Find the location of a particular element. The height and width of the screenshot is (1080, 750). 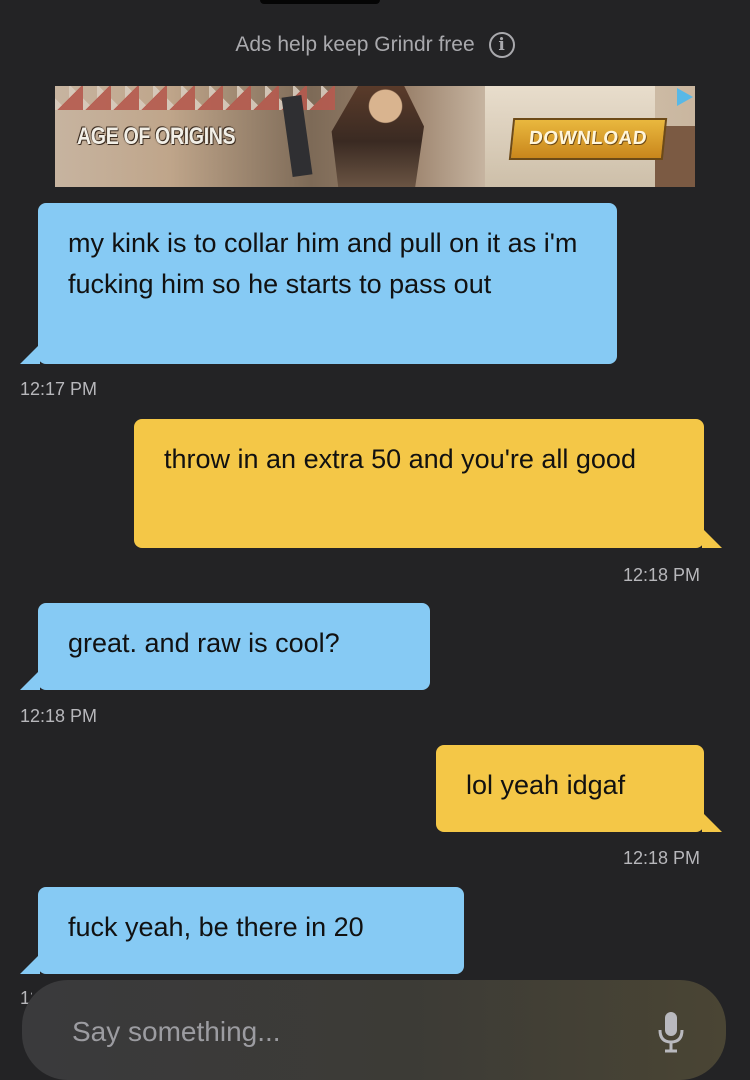

microphone-icon is located at coordinates (671, 1032).